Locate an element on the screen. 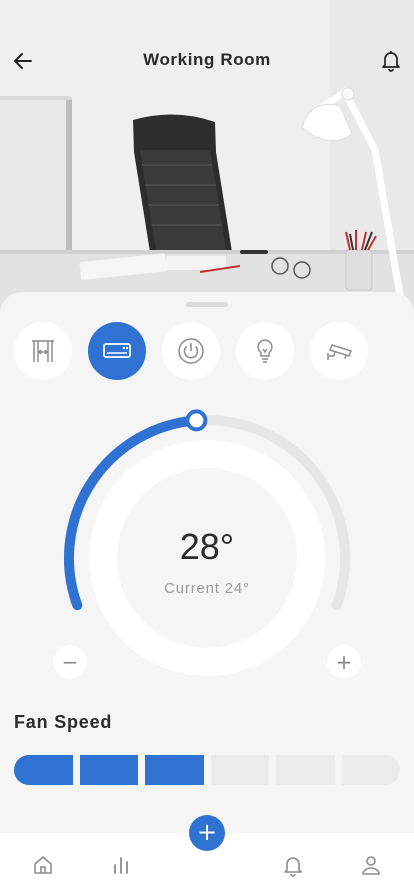  power-icon is located at coordinates (191, 351).